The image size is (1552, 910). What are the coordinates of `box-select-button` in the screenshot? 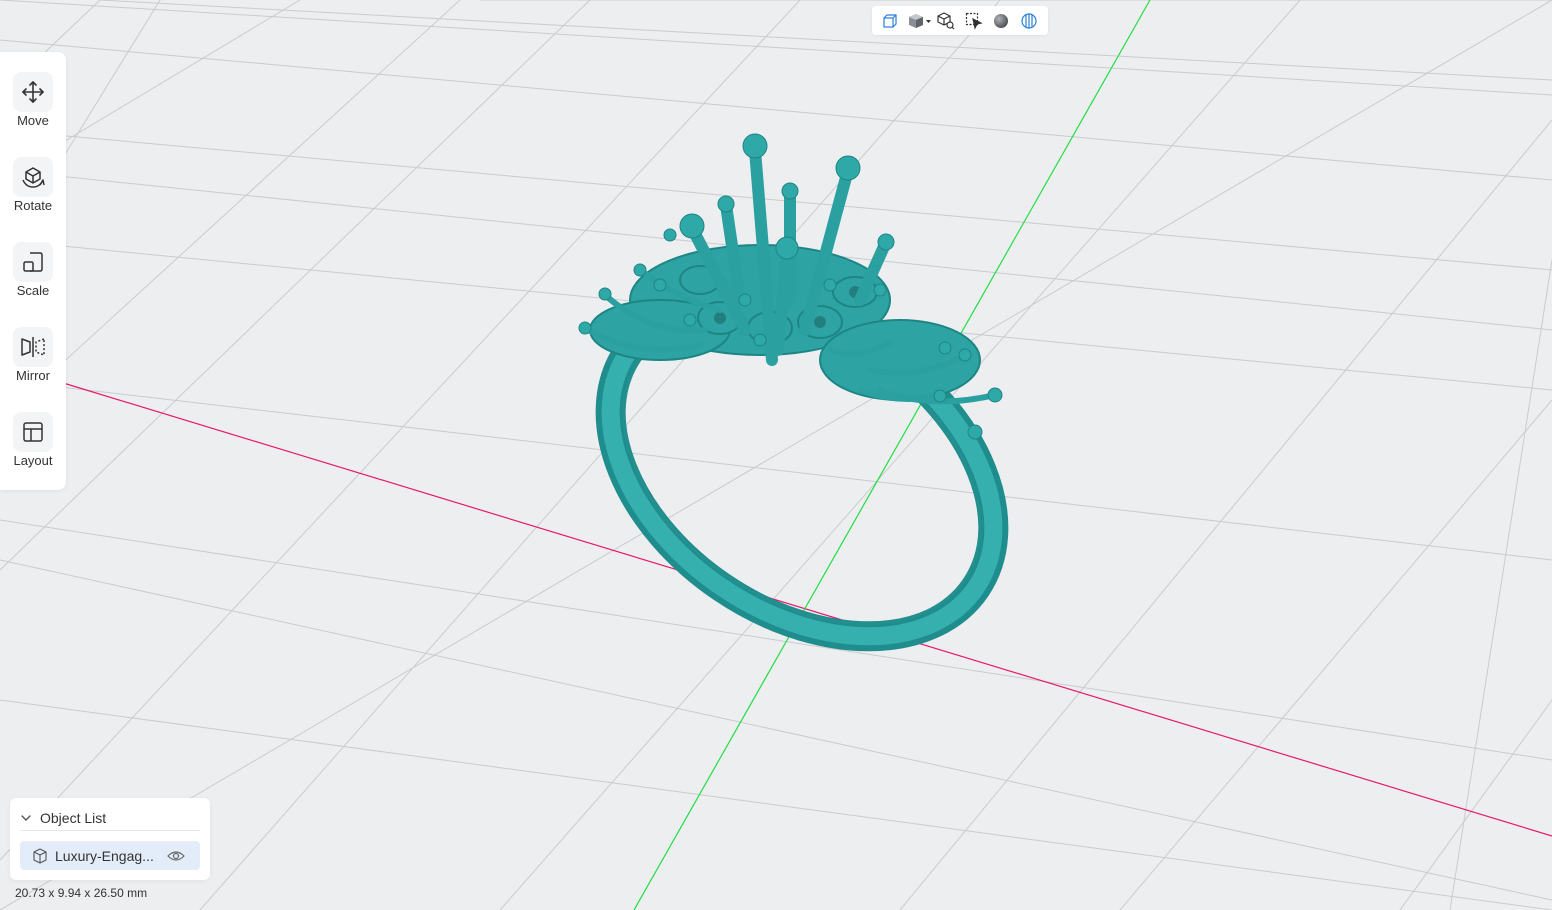 It's located at (974, 21).